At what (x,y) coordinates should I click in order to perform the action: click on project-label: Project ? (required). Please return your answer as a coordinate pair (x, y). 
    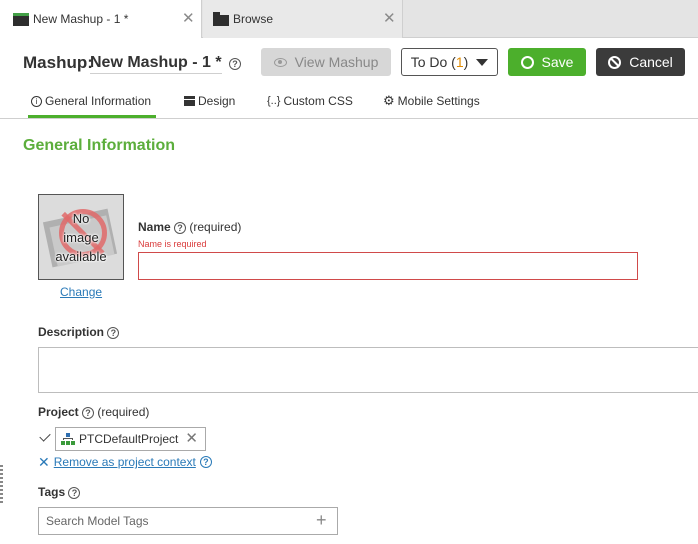
    Looking at the image, I should click on (94, 412).